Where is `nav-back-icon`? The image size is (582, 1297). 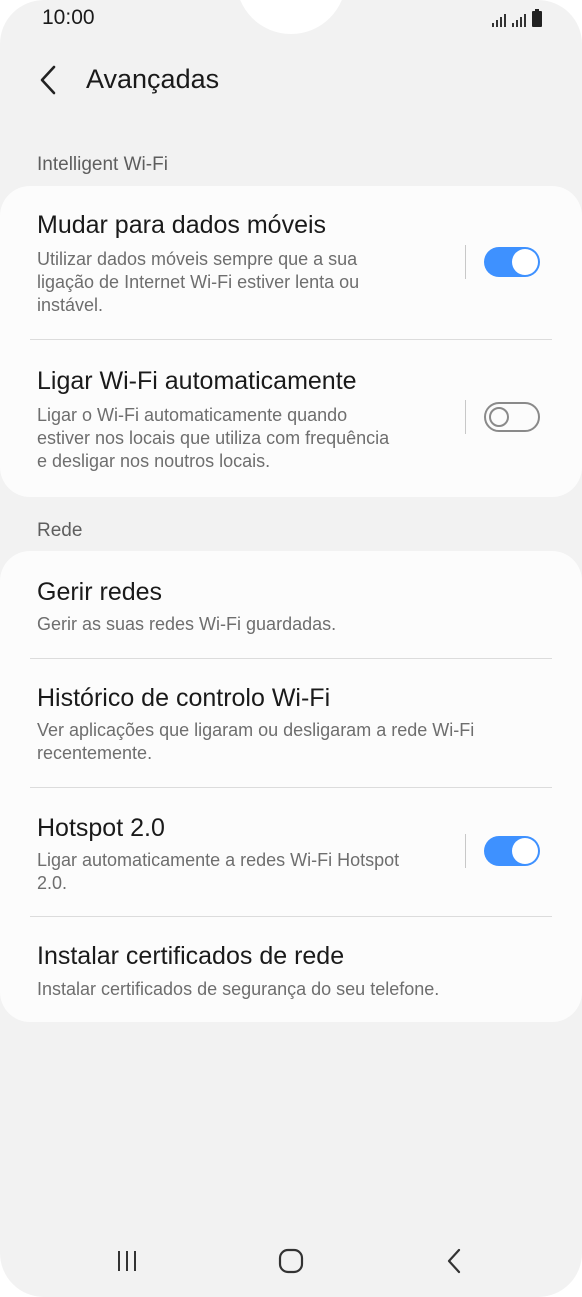
nav-back-icon is located at coordinates (454, 1261).